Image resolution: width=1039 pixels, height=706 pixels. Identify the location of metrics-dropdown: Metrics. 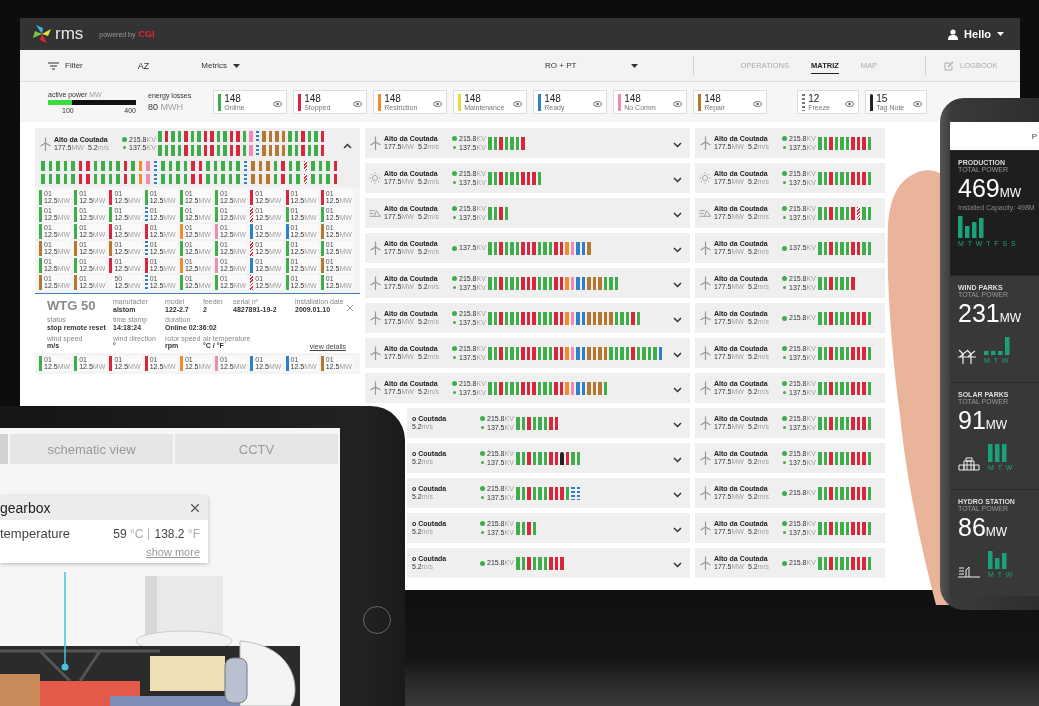
(221, 65).